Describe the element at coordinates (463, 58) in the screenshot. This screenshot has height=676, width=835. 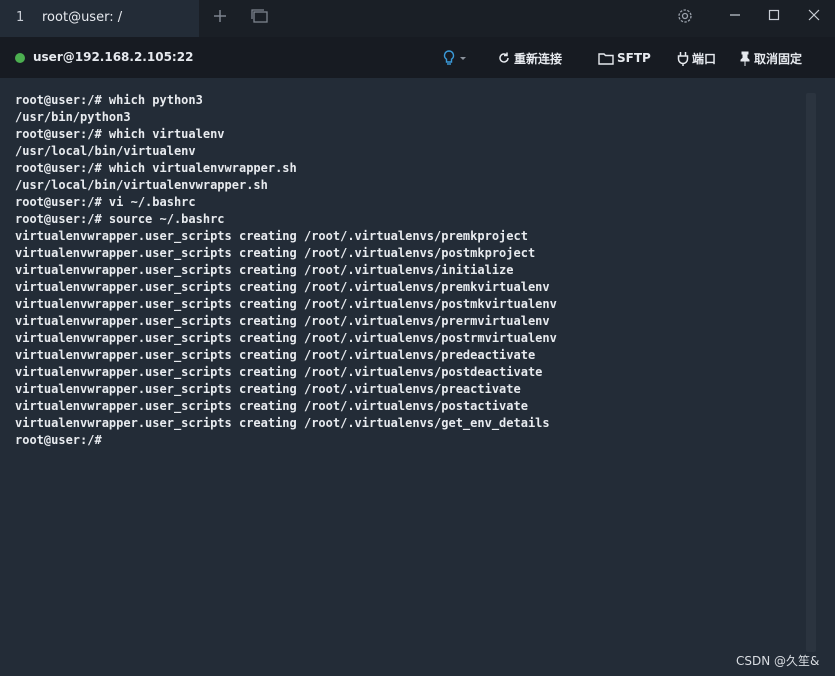
I see `chevron-down-icon` at that location.